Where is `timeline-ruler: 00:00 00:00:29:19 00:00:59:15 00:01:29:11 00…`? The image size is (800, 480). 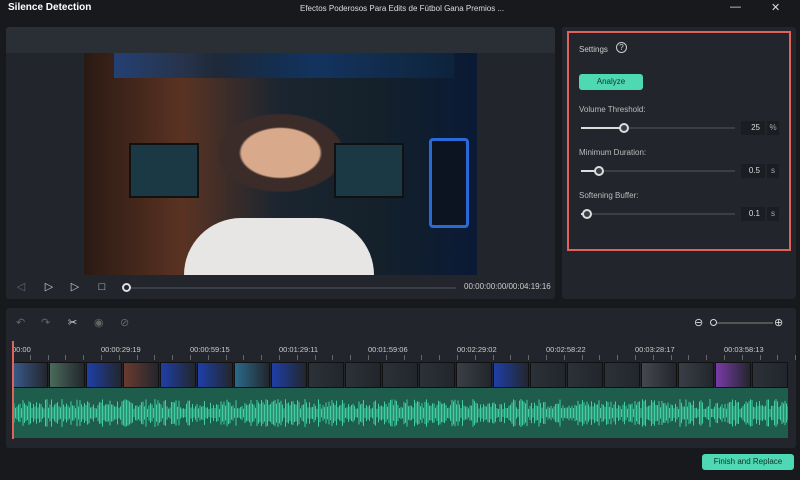
timeline-ruler: 00:00 00:00:29:19 00:00:59:15 00:01:29:11 00… is located at coordinates (404, 351).